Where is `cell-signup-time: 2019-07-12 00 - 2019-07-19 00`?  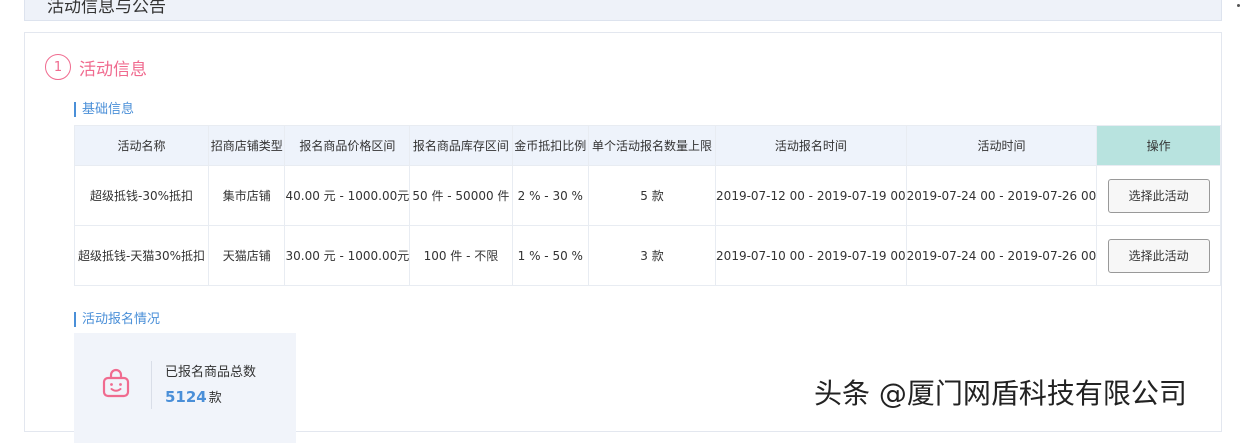 cell-signup-time: 2019-07-12 00 - 2019-07-19 00 is located at coordinates (811, 195).